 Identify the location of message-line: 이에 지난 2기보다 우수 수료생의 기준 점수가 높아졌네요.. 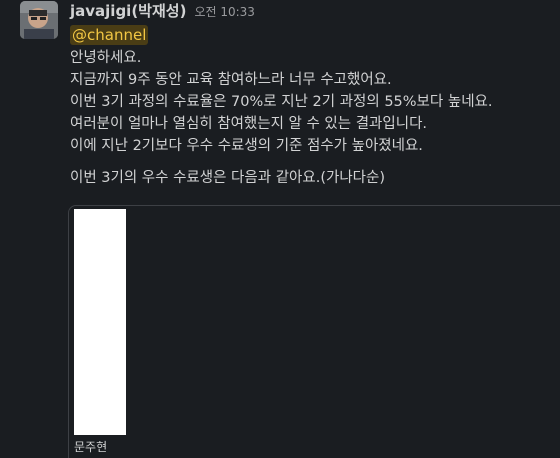
(246, 146).